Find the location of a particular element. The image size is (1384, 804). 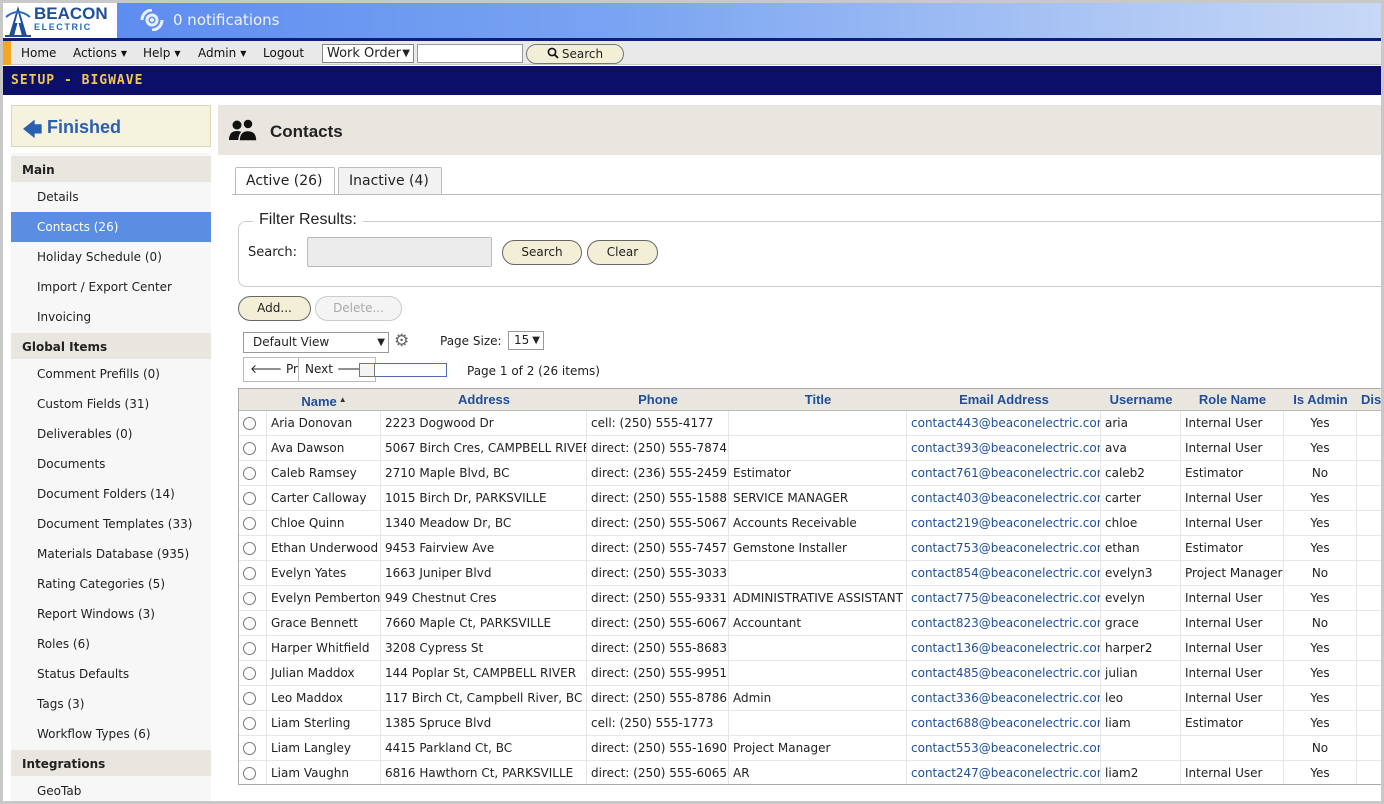

sidebar-item-comment-prefills: Comment Prefills (0) is located at coordinates (111, 374).